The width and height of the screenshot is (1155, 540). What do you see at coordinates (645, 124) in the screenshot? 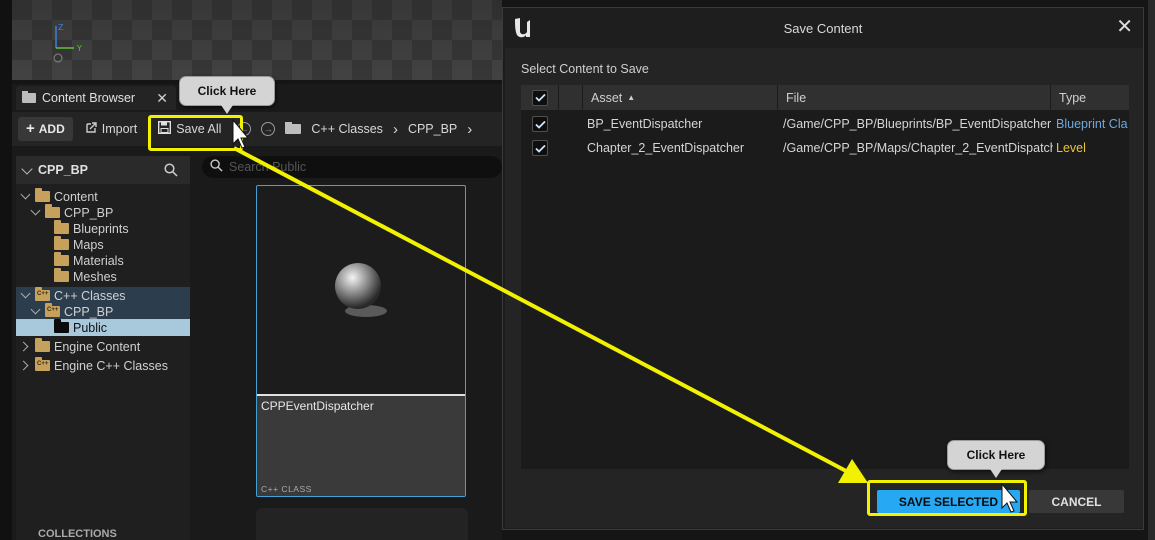
I see `row-asset-name: BP_EventDispatcher` at bounding box center [645, 124].